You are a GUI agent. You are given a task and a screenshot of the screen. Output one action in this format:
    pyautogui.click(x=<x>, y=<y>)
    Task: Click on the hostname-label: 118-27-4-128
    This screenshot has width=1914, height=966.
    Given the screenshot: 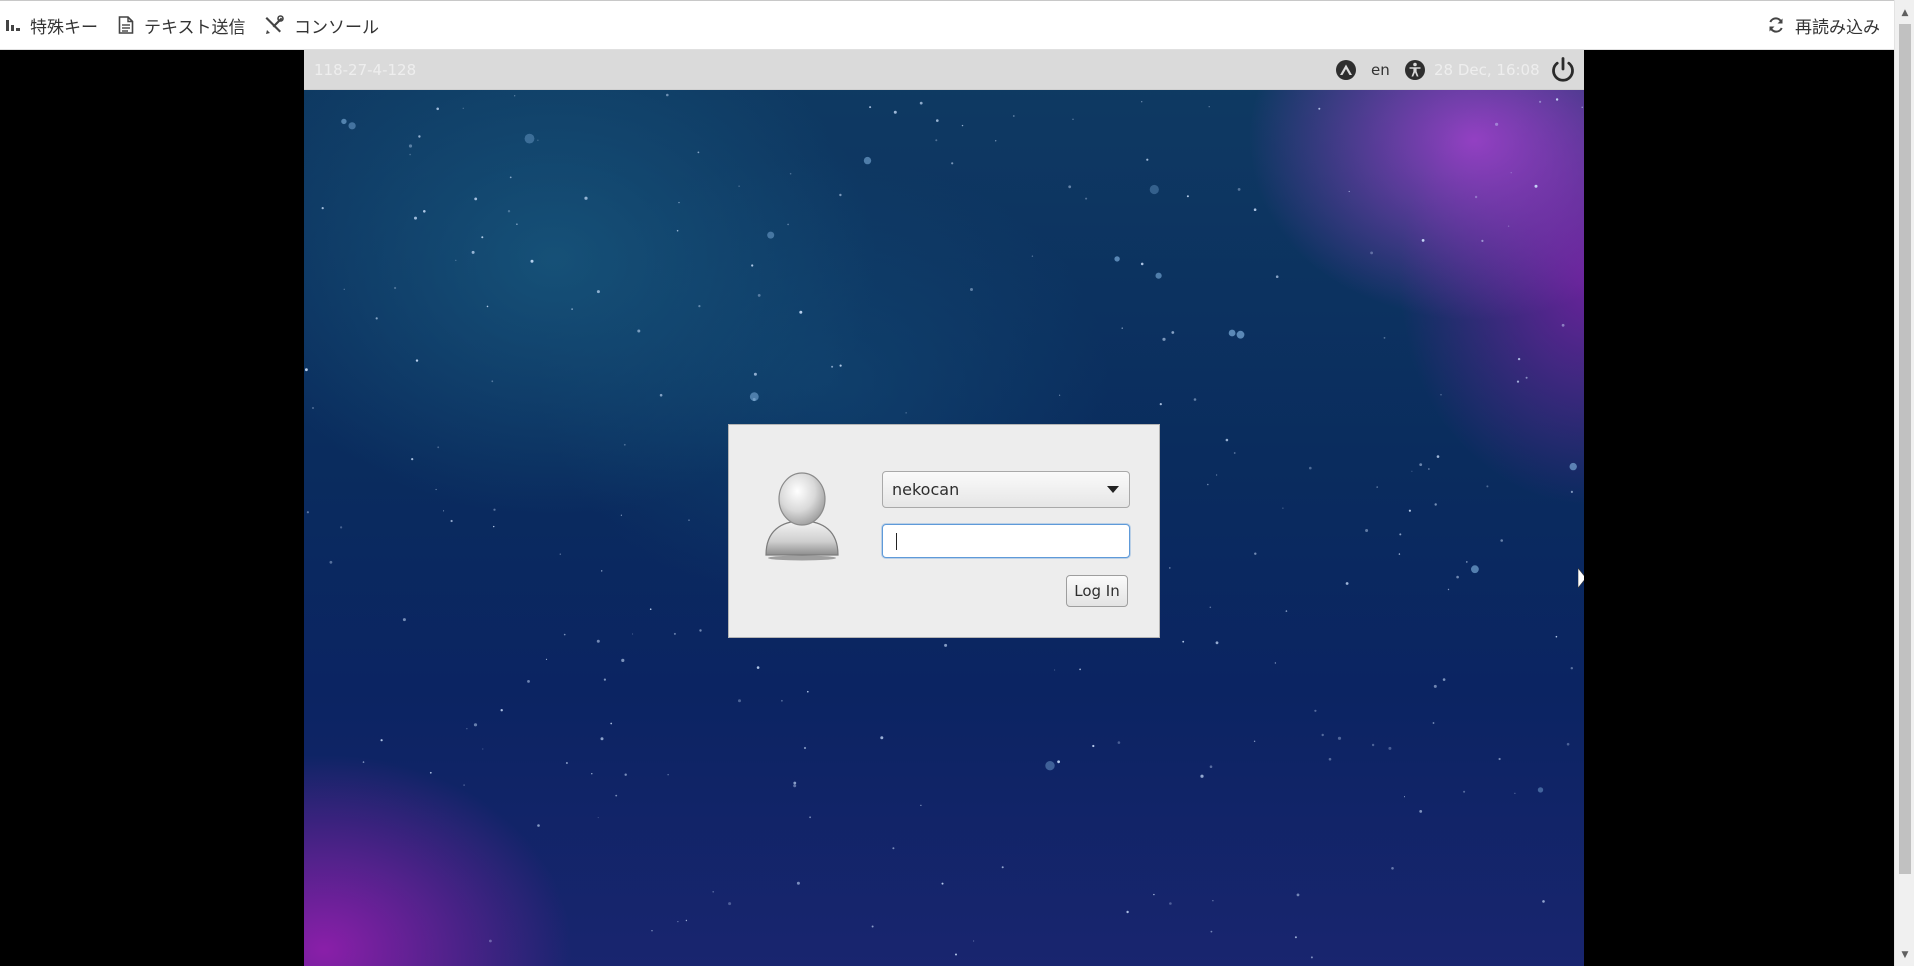 What is the action you would take?
    pyautogui.click(x=365, y=70)
    